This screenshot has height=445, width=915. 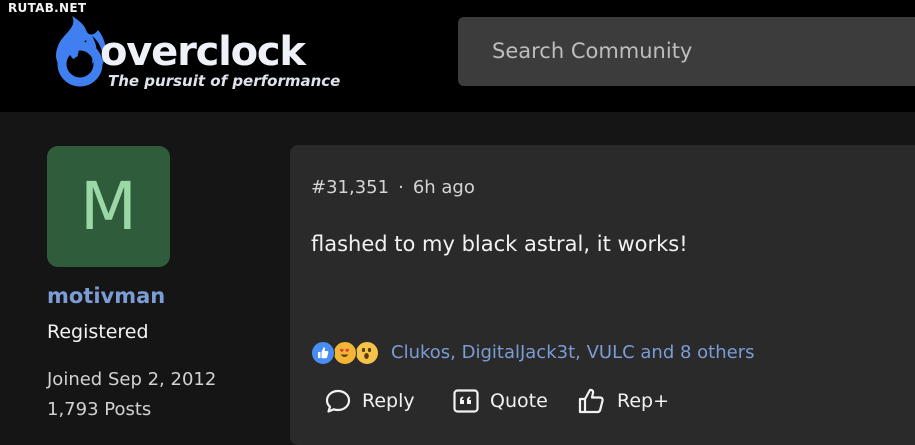 I want to click on reactions-bar: Clukos, DigitalJack3t, VULC and 8 others, so click(x=561, y=353).